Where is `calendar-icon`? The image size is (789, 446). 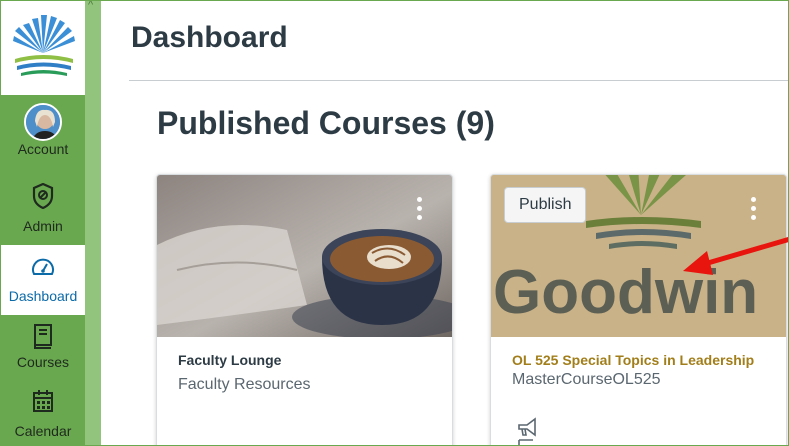
calendar-icon is located at coordinates (43, 401).